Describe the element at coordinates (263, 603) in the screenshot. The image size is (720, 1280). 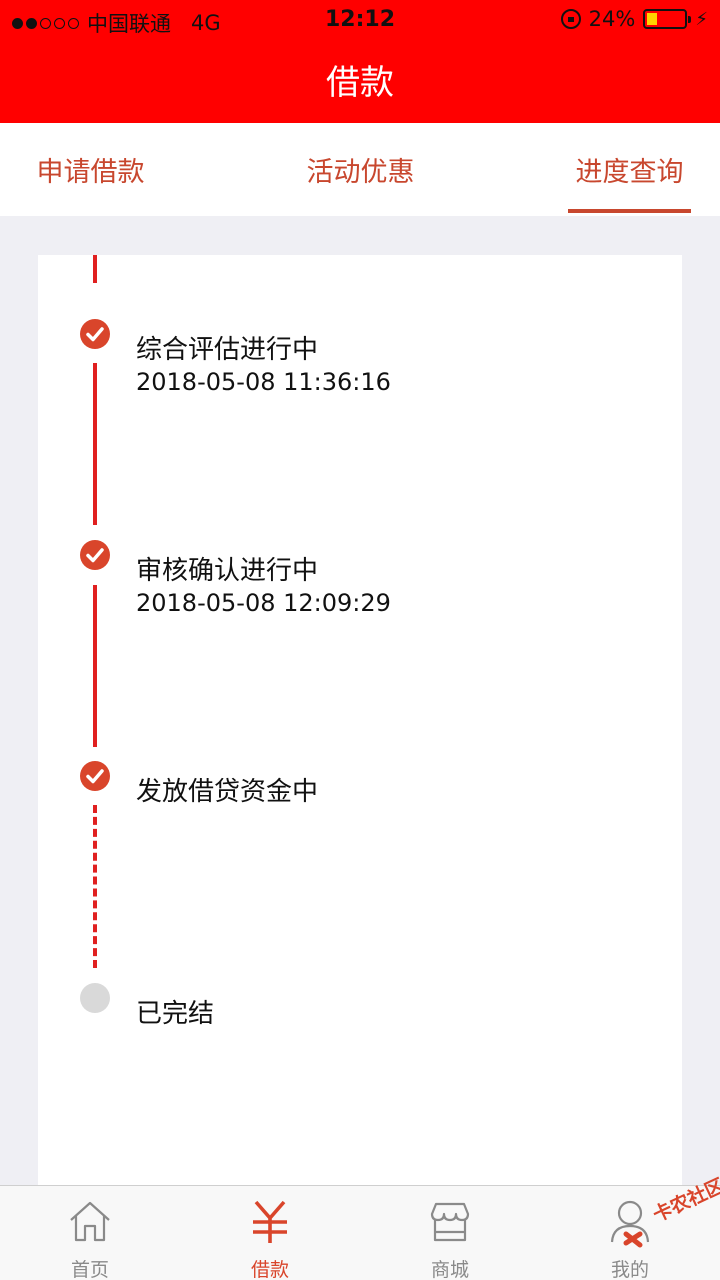
I see `step-time: 2018-05-08 12:09:29` at that location.